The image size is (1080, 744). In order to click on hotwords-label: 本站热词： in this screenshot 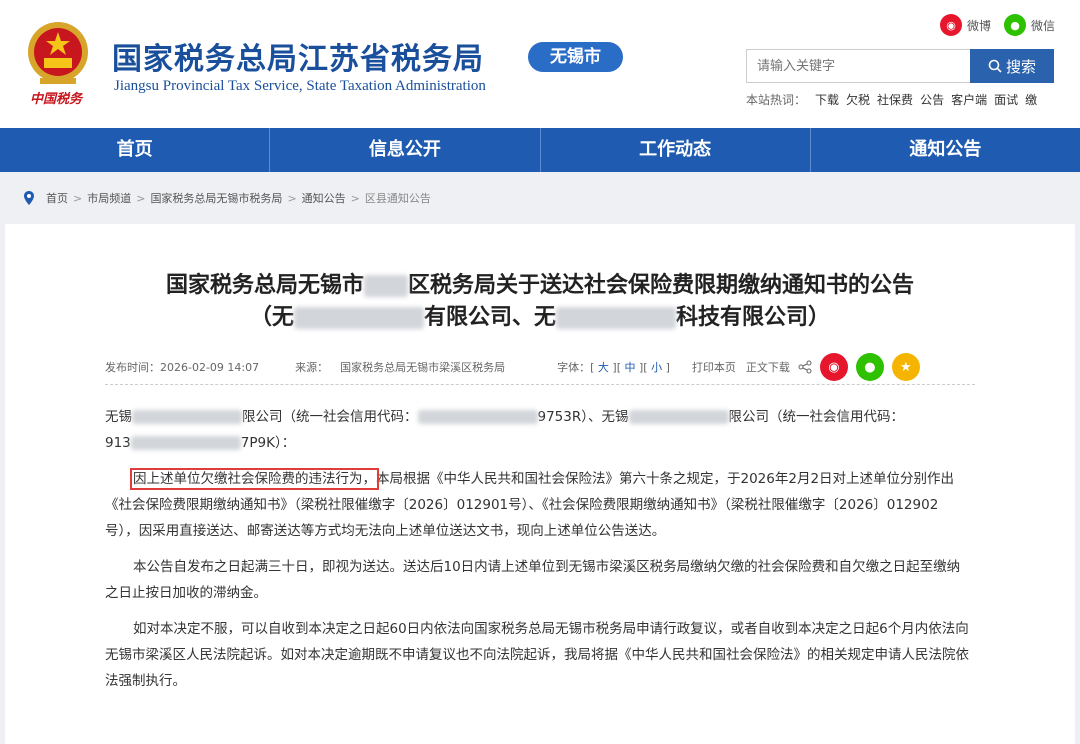, I will do `click(776, 100)`.